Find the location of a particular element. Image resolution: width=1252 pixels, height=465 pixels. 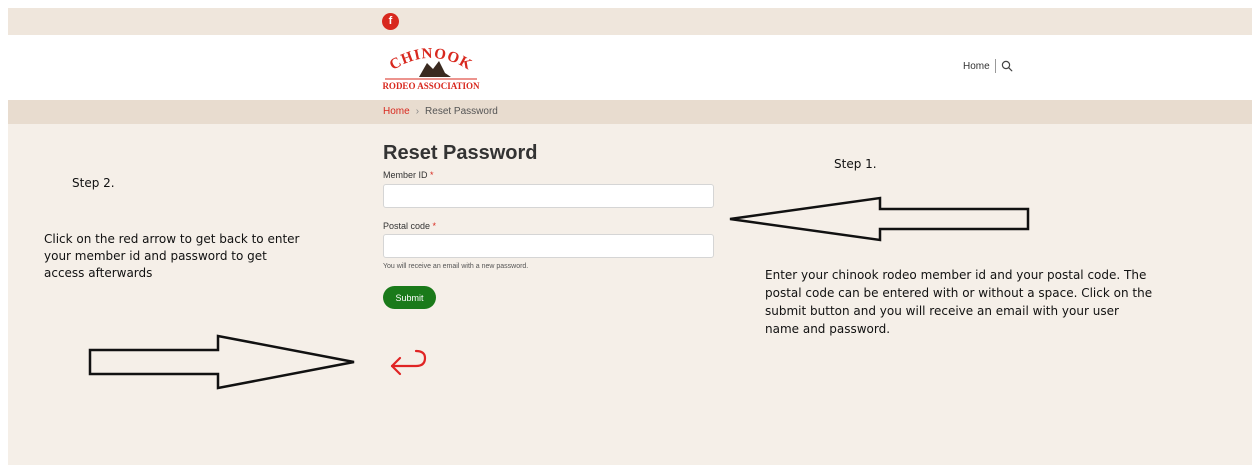

breadcrumb-bar: Home › Reset Password is located at coordinates (630, 112).